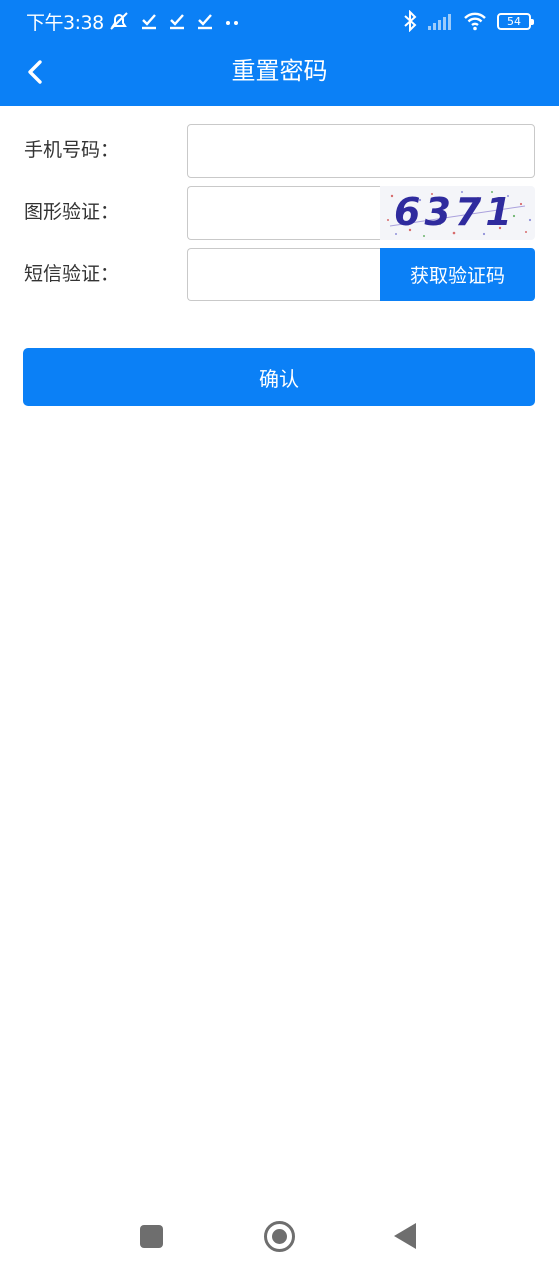  I want to click on get-sms-code-button: 获取验证码, so click(457, 274).